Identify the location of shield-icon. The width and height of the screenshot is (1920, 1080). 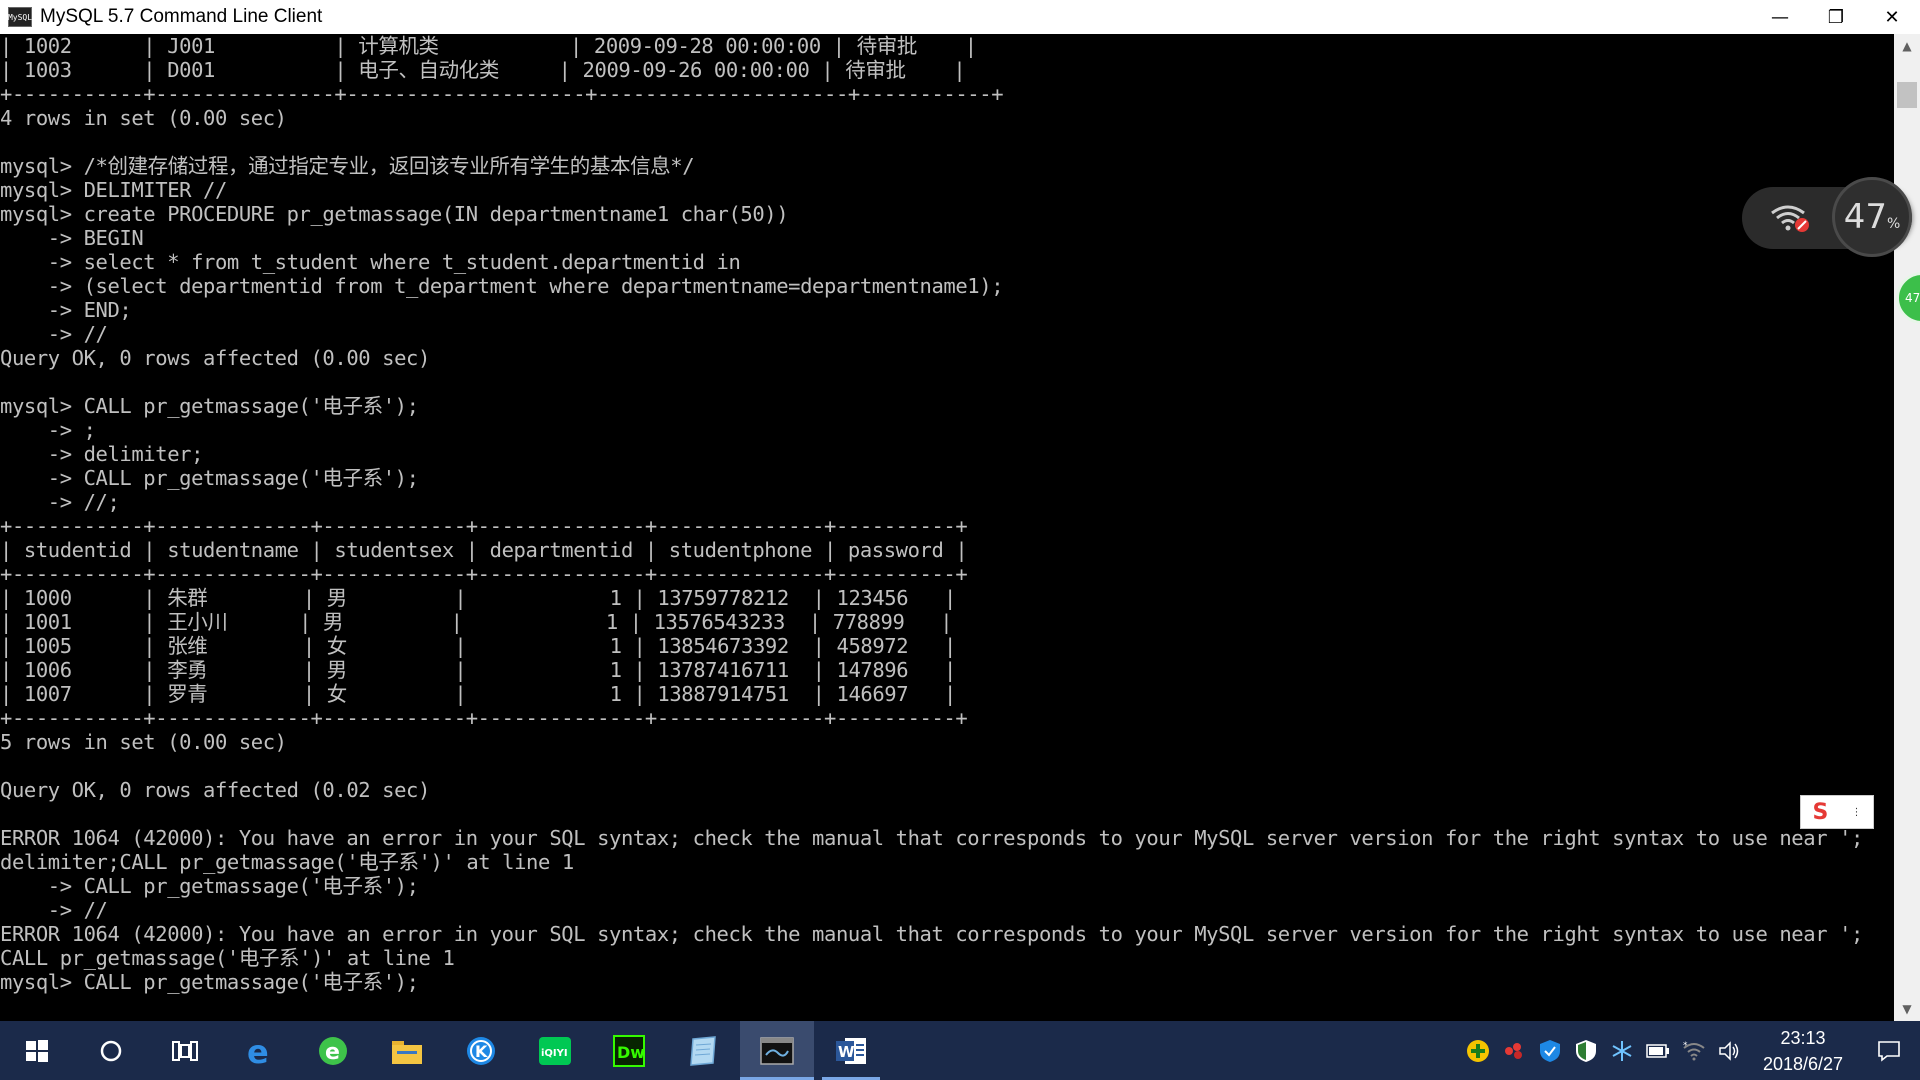
(1586, 1050).